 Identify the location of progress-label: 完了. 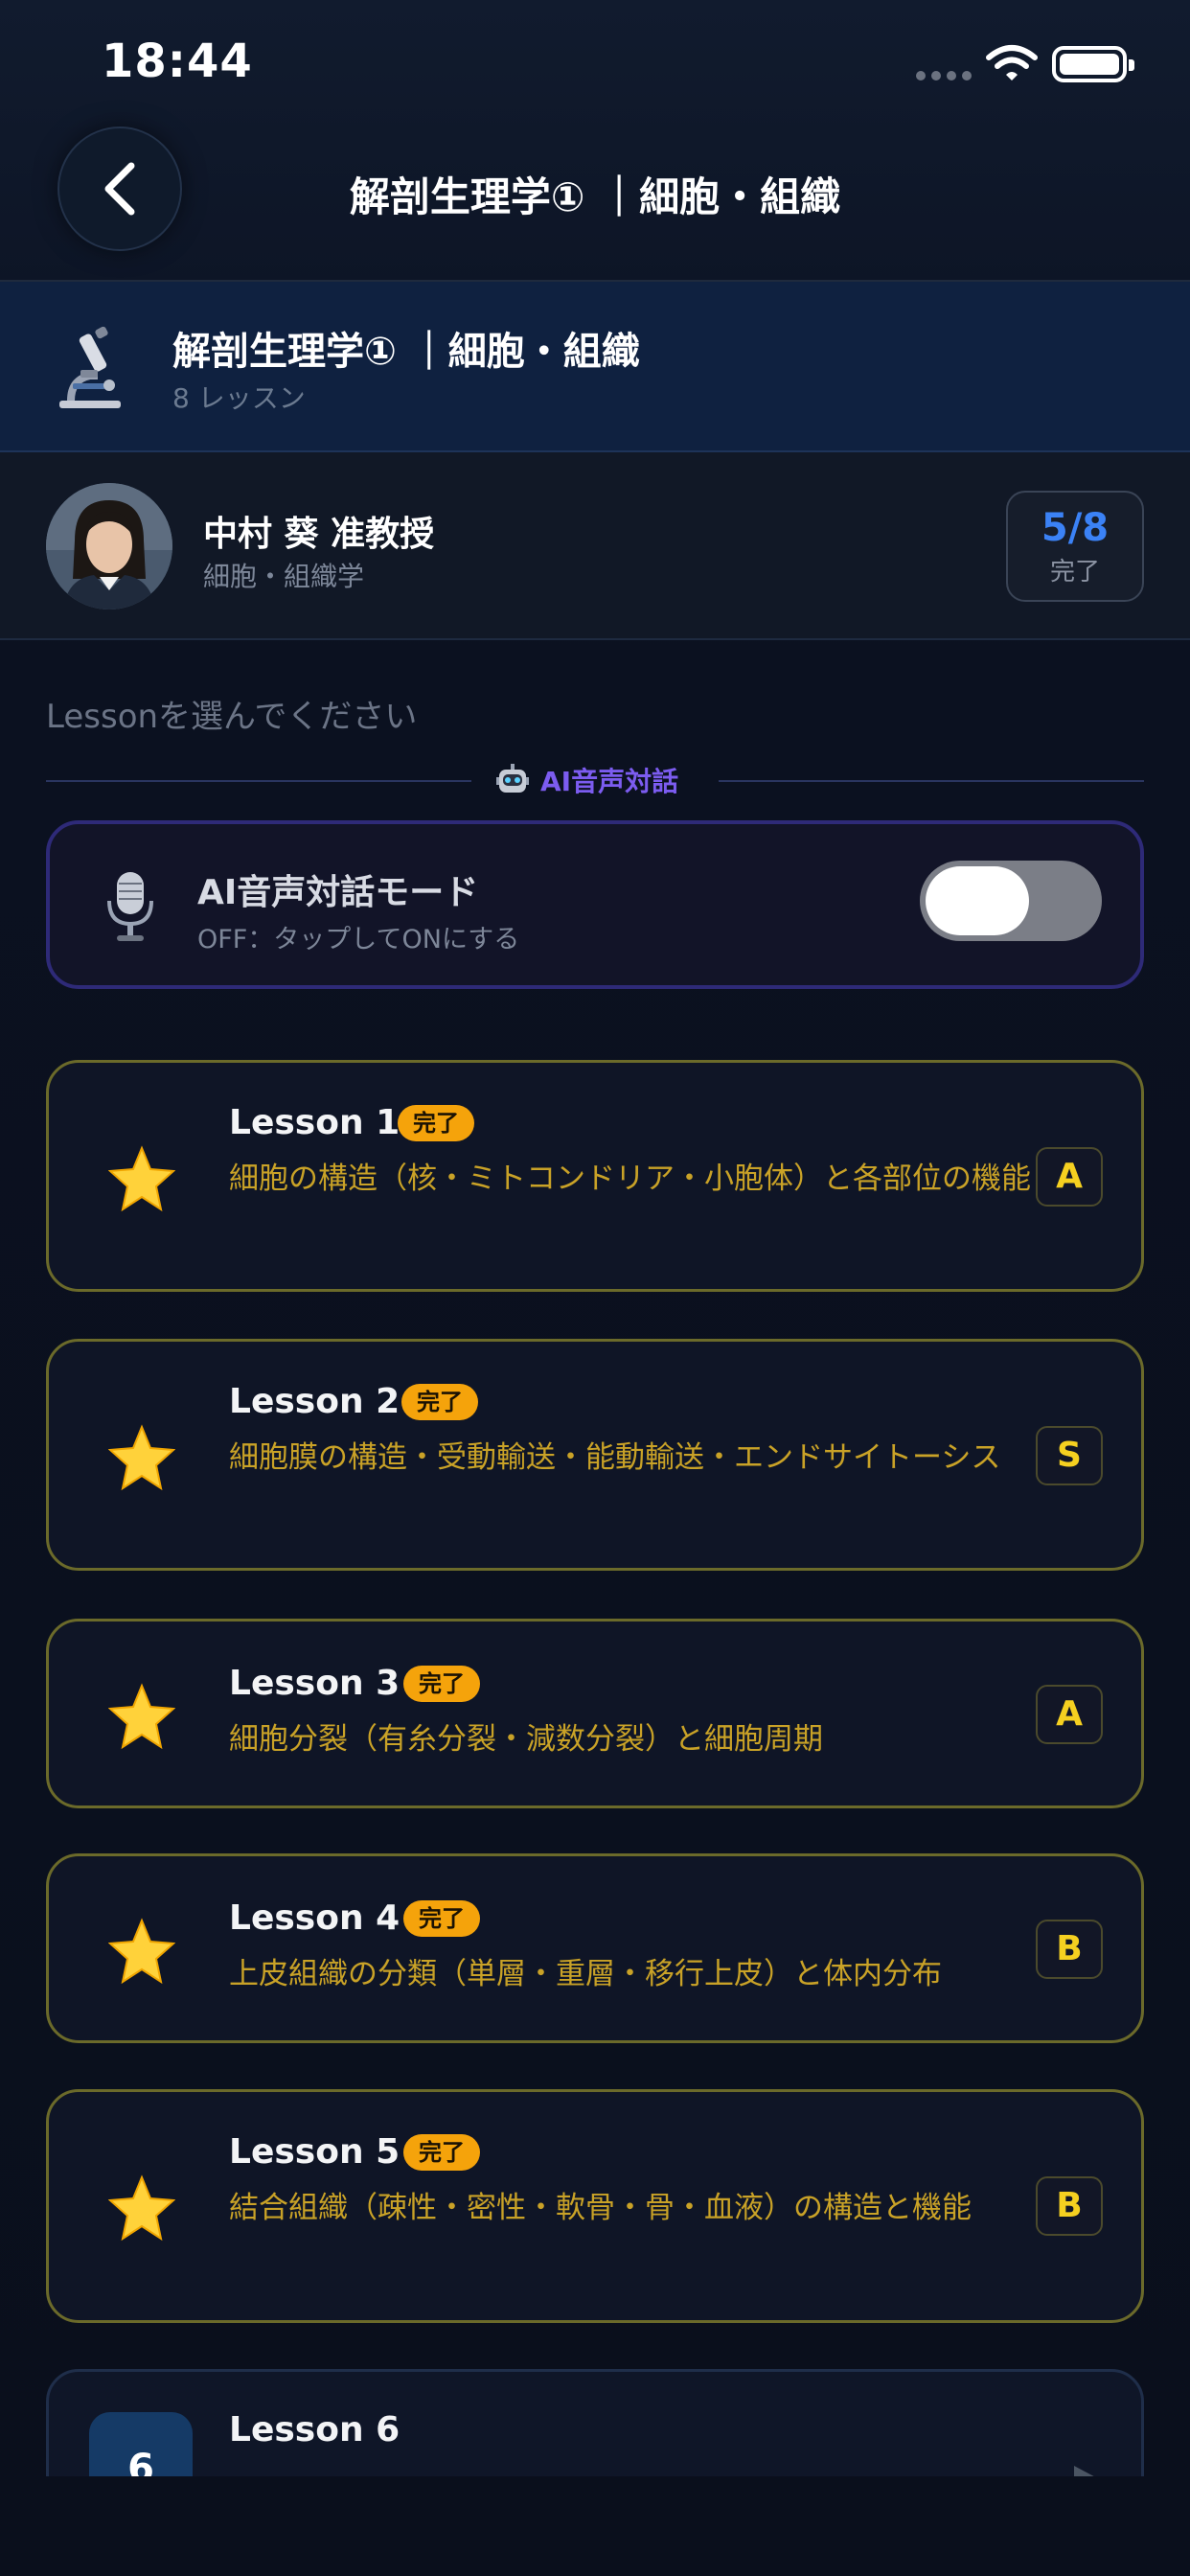
(1074, 572).